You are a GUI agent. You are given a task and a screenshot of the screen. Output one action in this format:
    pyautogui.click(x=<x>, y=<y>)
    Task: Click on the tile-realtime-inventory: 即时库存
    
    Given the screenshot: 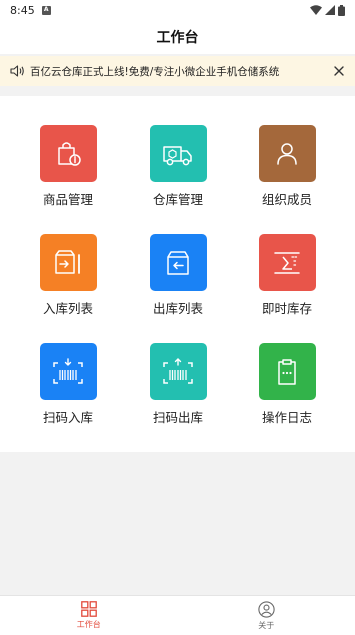 What is the action you would take?
    pyautogui.click(x=287, y=284)
    